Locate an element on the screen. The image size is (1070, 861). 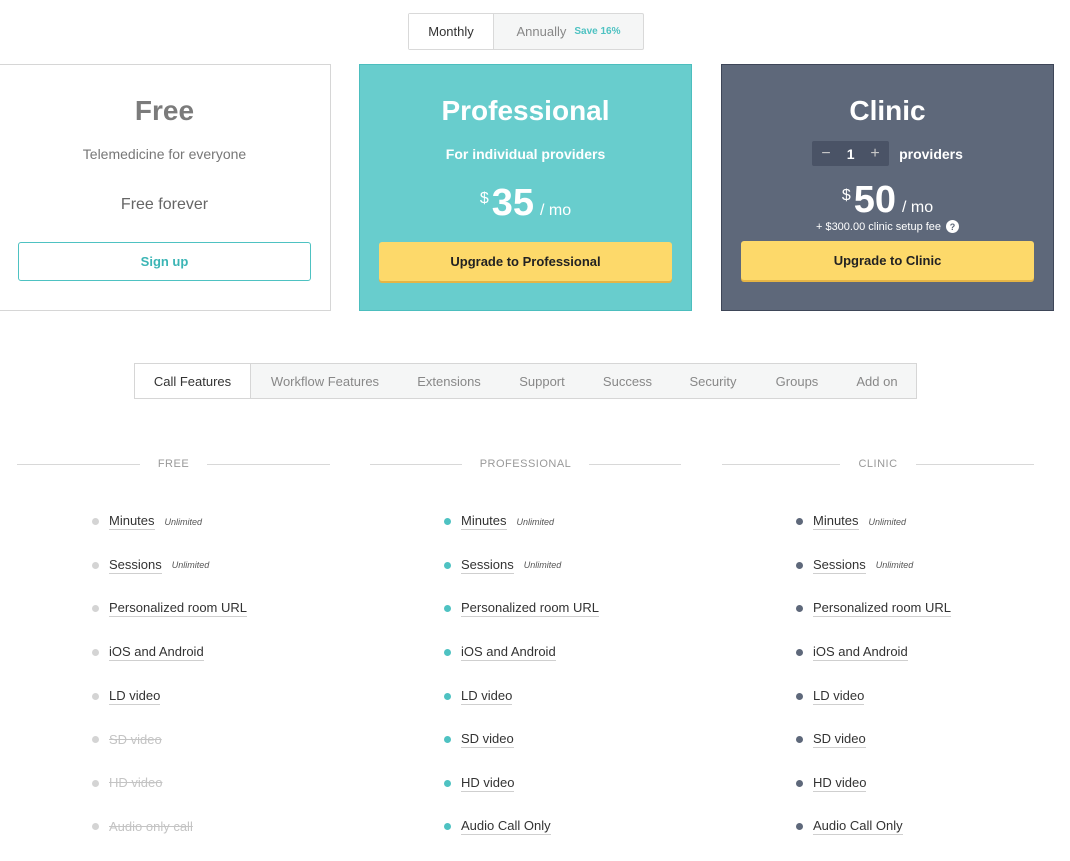
minus-icon: − is located at coordinates (826, 154).